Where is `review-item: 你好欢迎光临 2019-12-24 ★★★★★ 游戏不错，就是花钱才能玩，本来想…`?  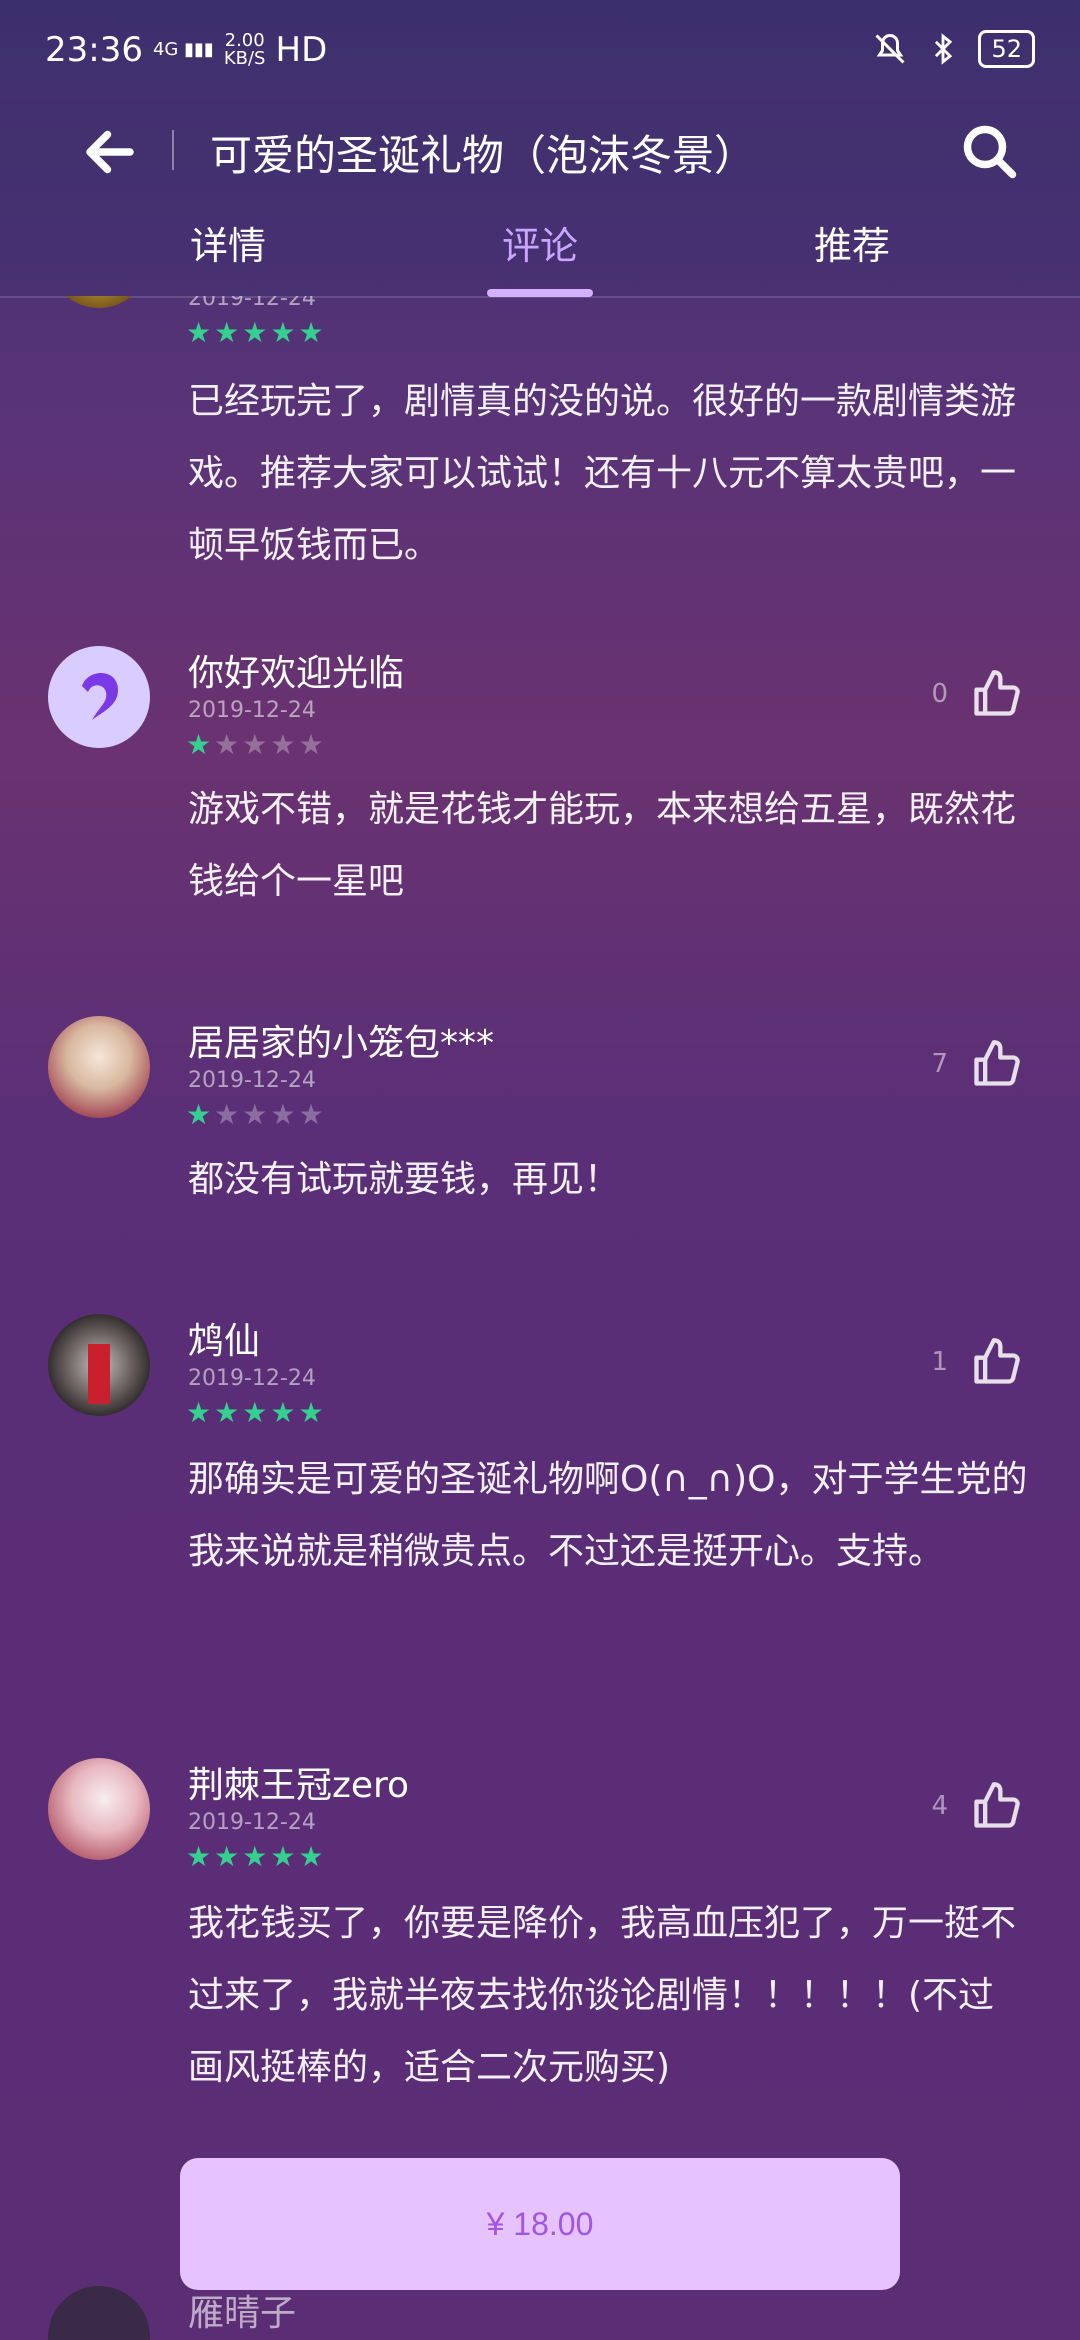
review-item: 你好欢迎光临 2019-12-24 ★★★★★ 游戏不错，就是花钱才能玩，本来想… is located at coordinates (540, 821).